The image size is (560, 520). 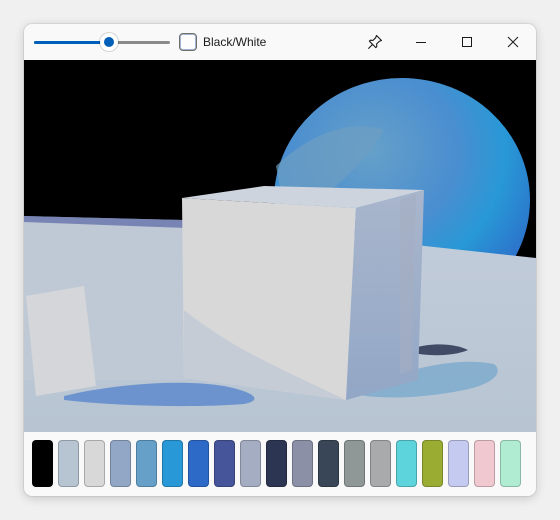 What do you see at coordinates (71, 42) in the screenshot?
I see `slider-fill` at bounding box center [71, 42].